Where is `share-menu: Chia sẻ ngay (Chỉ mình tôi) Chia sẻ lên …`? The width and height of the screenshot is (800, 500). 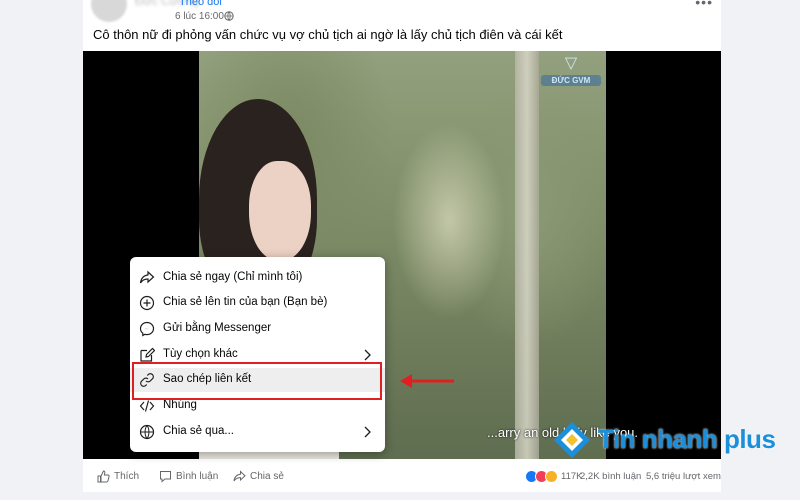
share-menu: Chia sẻ ngay (Chỉ mình tôi) Chia sẻ lên … is located at coordinates (257, 354).